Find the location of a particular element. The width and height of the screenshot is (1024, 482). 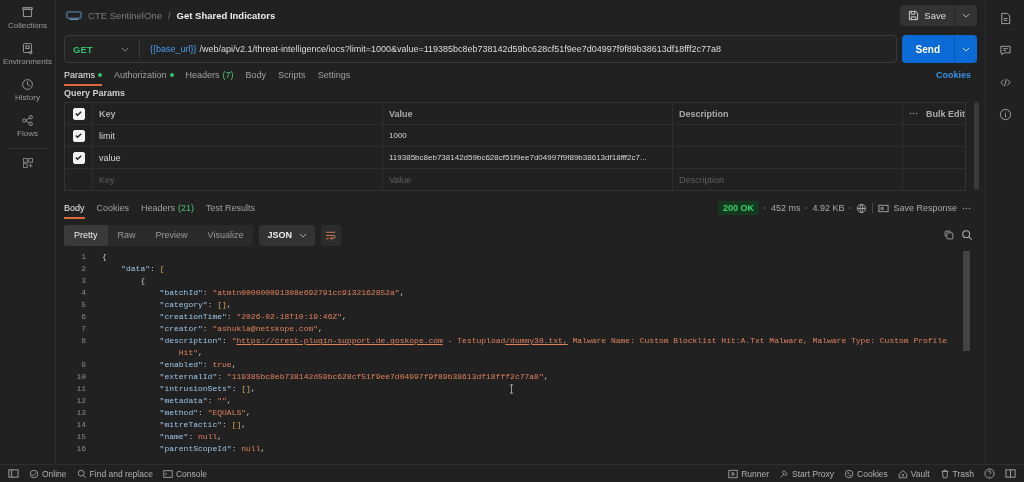

trash-icon is located at coordinates (944, 473).